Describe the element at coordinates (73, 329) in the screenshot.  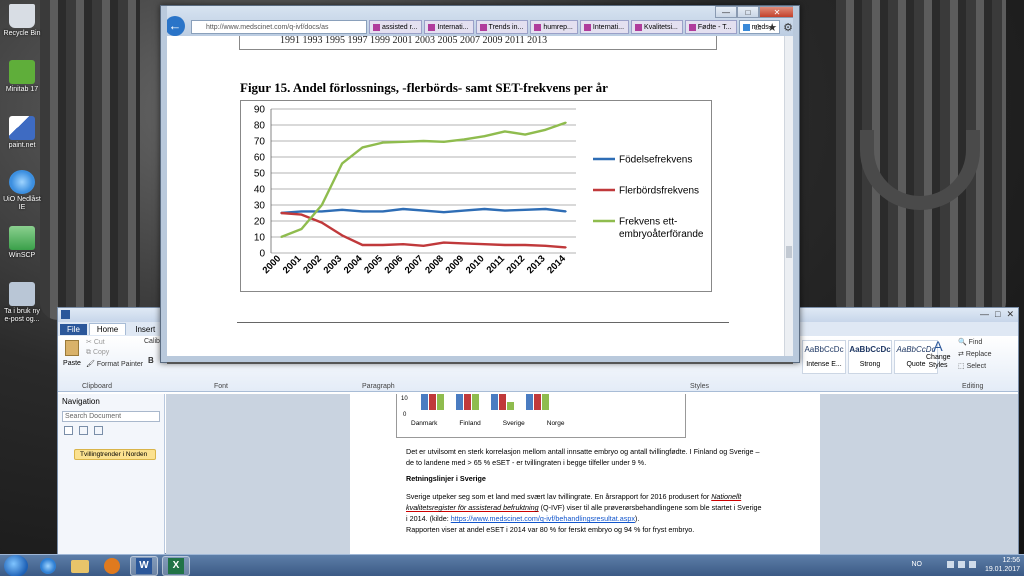
I see `tab-file: File` at that location.